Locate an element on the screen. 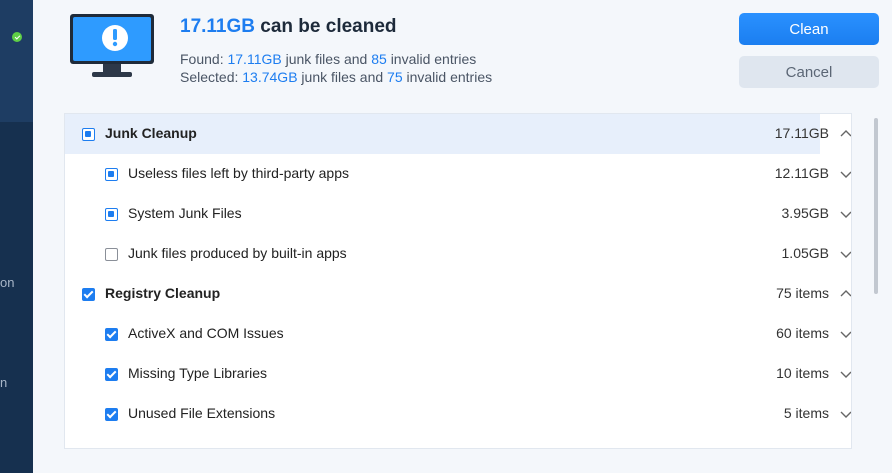 The width and height of the screenshot is (892, 473). selected-label: Selected: is located at coordinates (209, 77).